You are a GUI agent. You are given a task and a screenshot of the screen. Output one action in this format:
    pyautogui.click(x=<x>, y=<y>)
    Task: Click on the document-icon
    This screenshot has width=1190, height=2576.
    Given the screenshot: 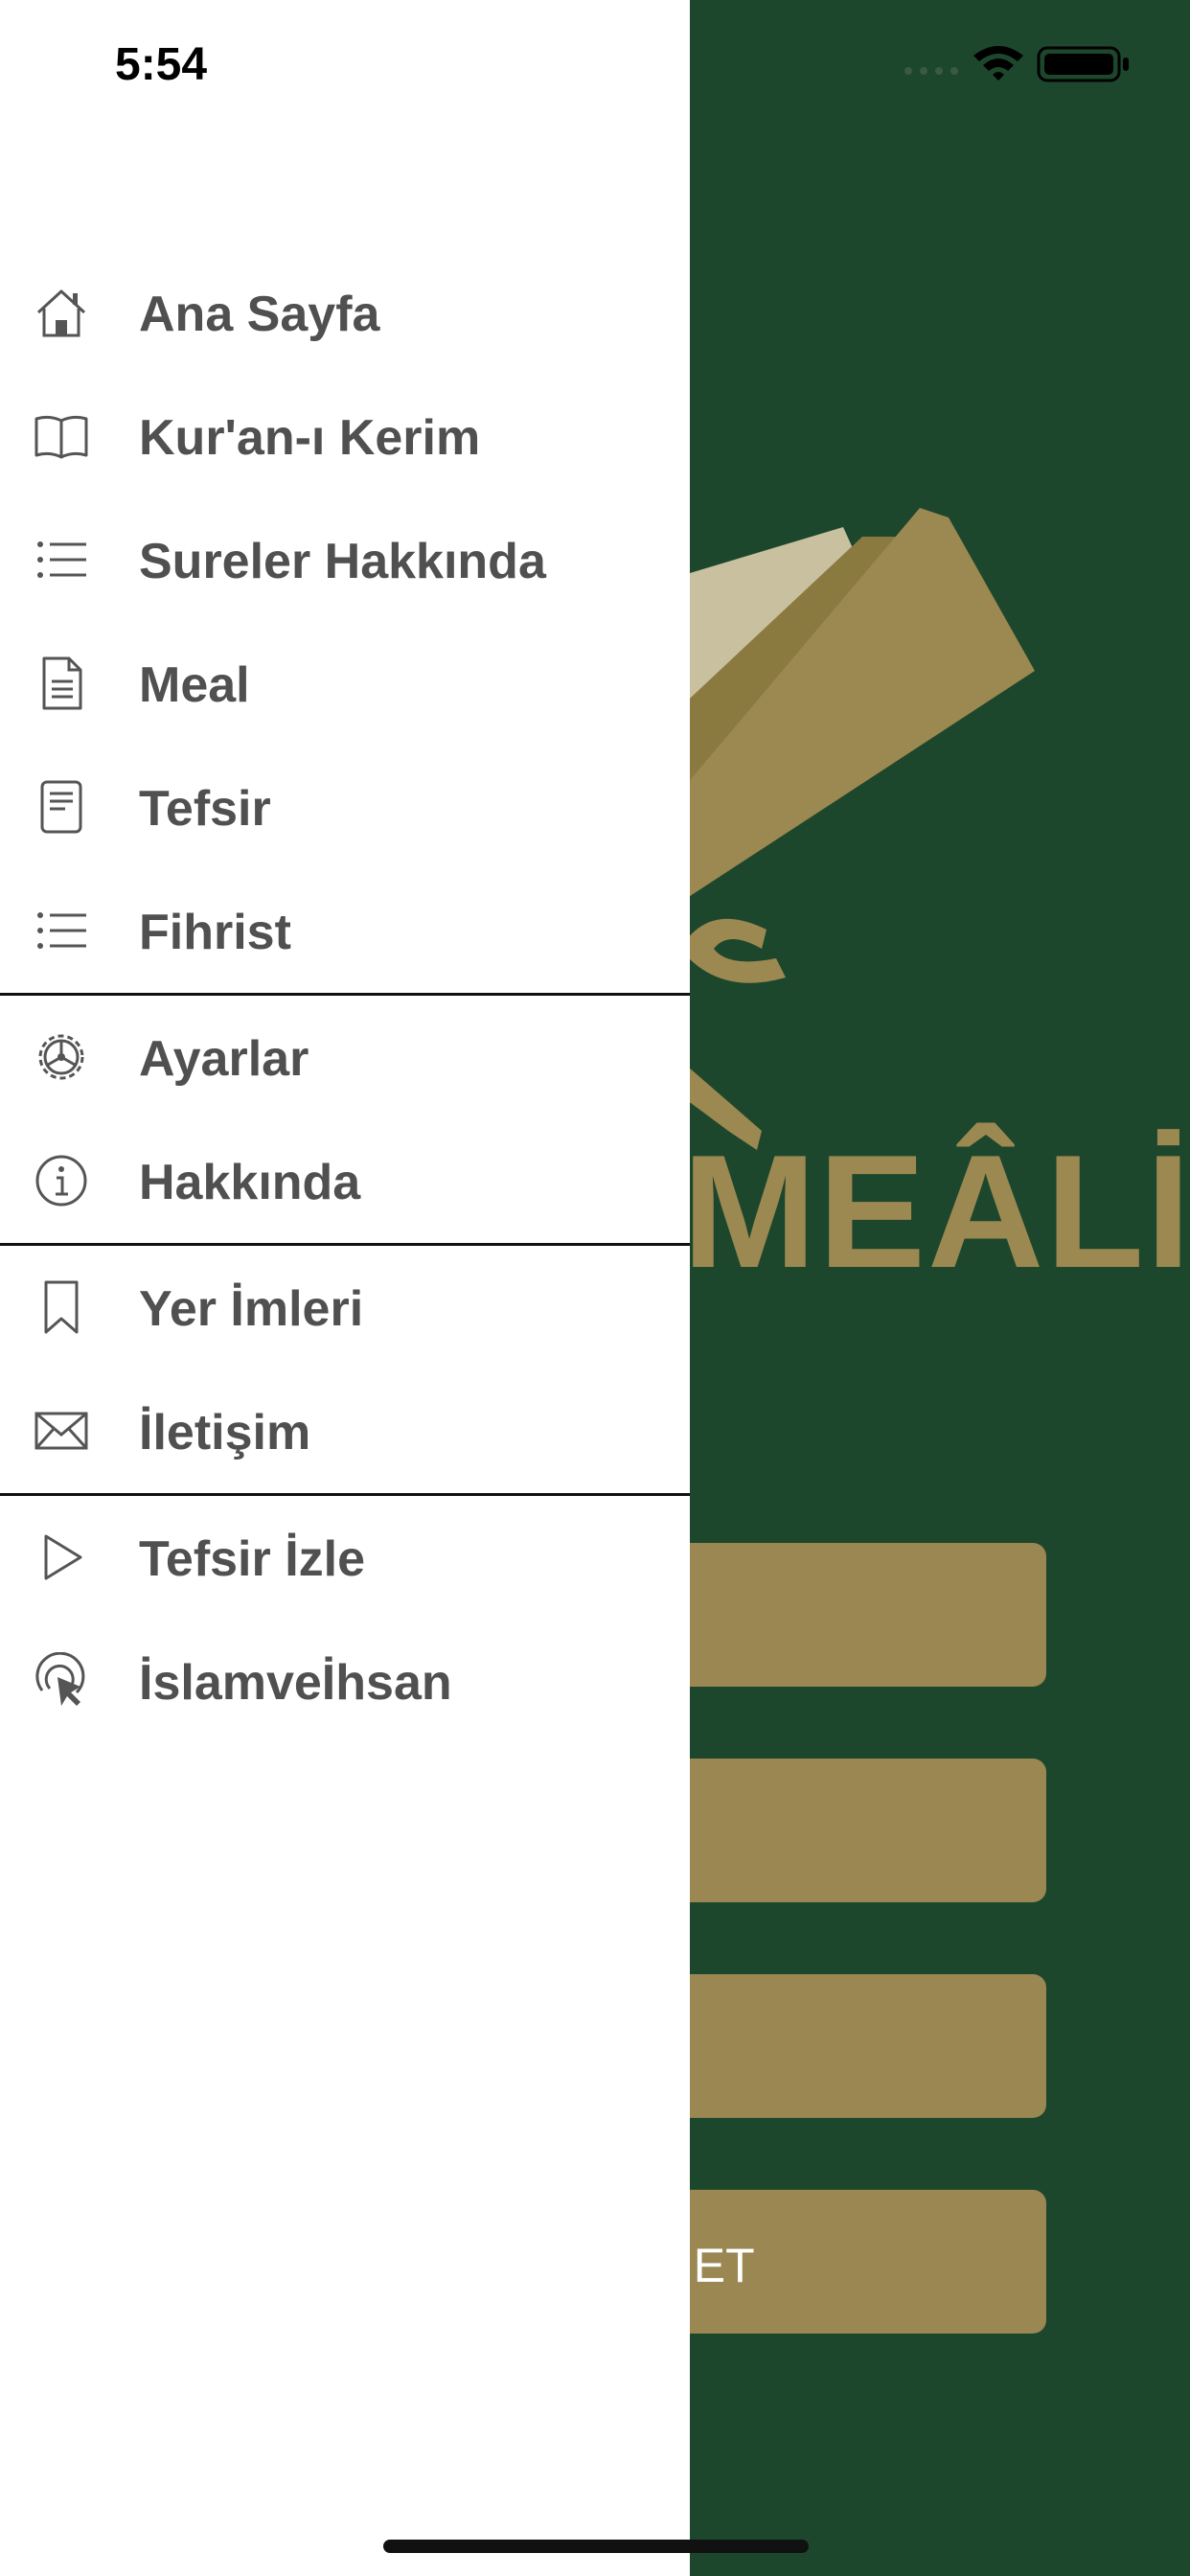 What is the action you would take?
    pyautogui.click(x=62, y=683)
    